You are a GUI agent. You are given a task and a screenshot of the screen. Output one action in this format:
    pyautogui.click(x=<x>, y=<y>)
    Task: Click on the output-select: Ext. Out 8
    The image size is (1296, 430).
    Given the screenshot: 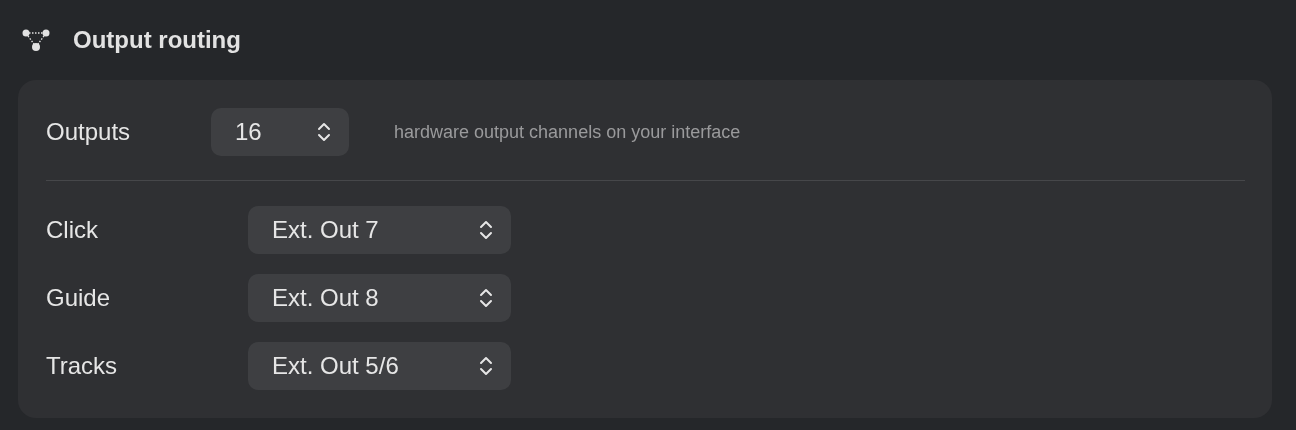 What is the action you would take?
    pyautogui.click(x=379, y=298)
    